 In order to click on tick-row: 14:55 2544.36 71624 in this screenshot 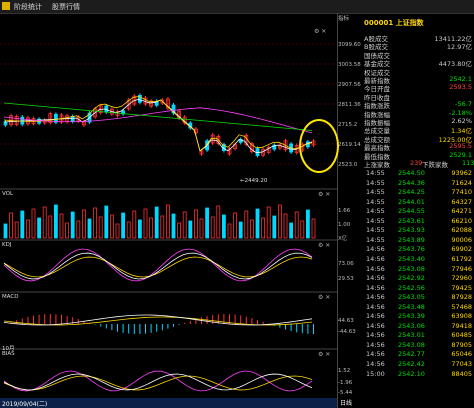, I will do `click(419, 183)`.